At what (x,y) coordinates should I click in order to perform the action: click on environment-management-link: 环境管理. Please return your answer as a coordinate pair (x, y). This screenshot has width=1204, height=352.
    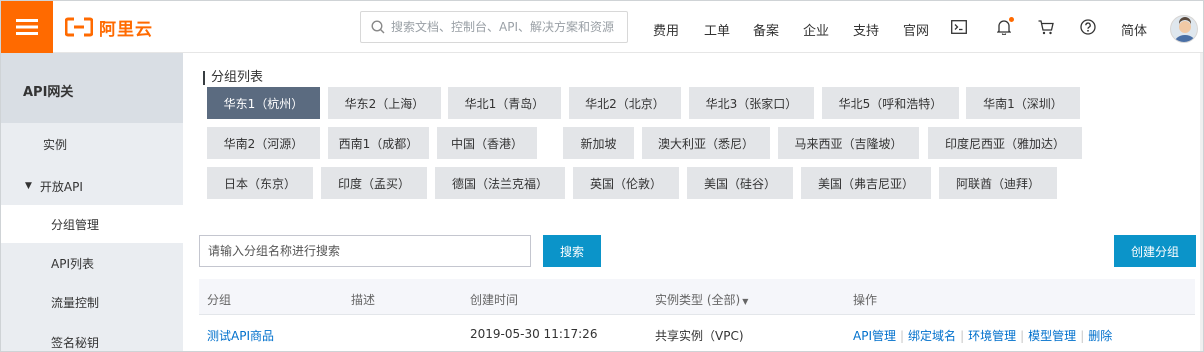
    Looking at the image, I should click on (992, 336).